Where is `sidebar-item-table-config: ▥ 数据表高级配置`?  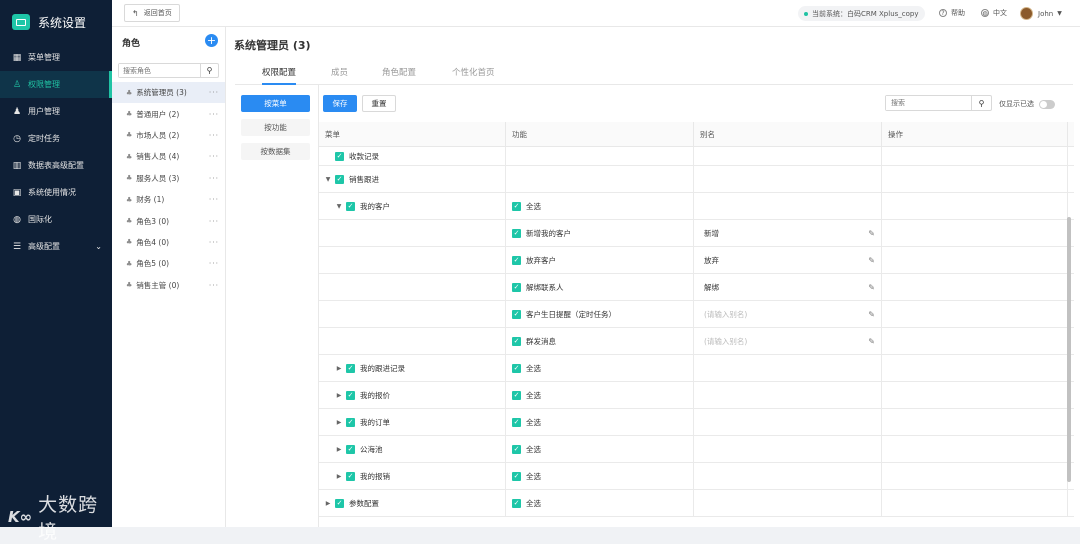 sidebar-item-table-config: ▥ 数据表高级配置 is located at coordinates (56, 165).